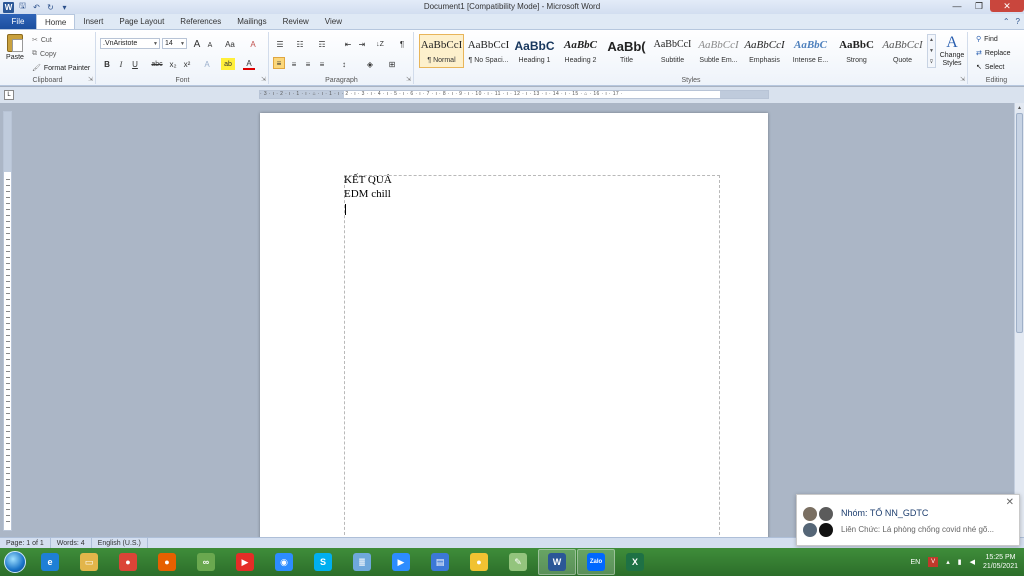 The height and width of the screenshot is (576, 1024). I want to click on font-size-dropdown: 14 ▼, so click(174, 43).